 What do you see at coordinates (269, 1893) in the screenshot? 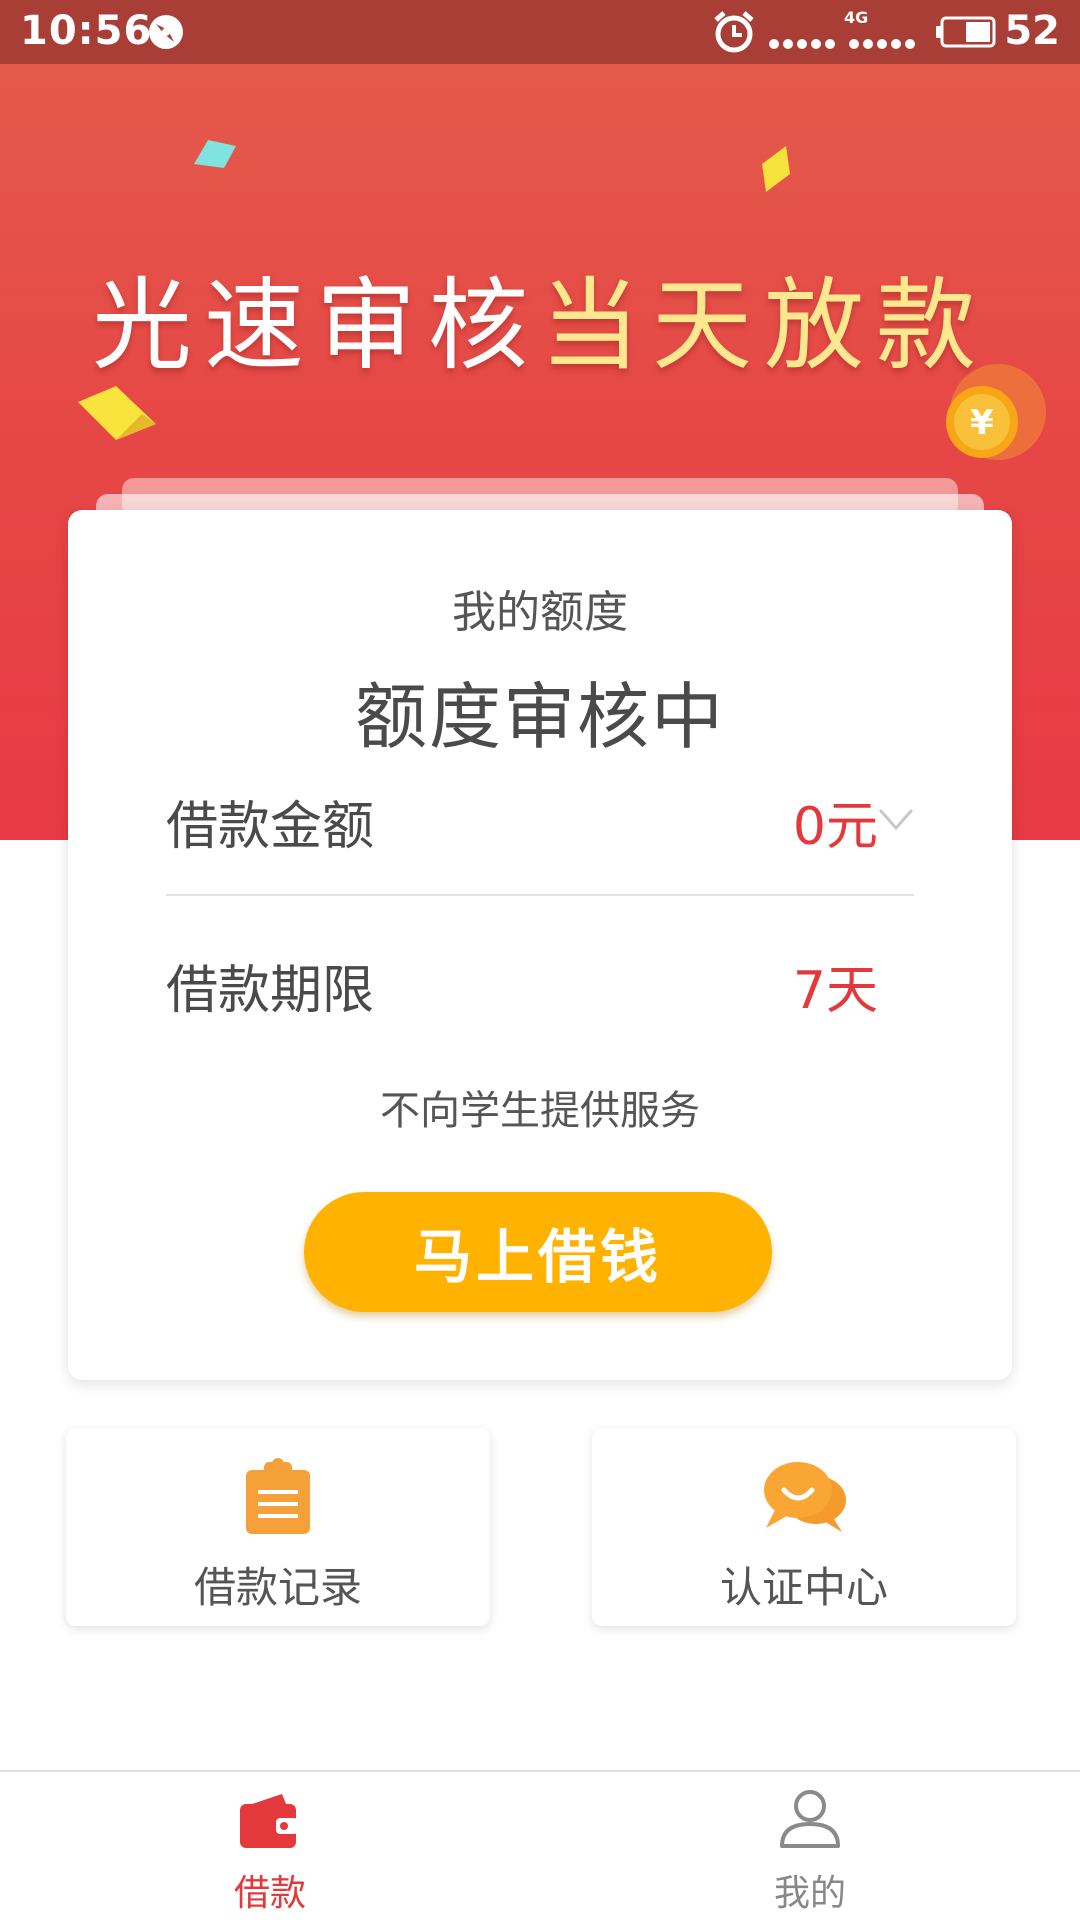
I see `tab-loan-label: 借款` at bounding box center [269, 1893].